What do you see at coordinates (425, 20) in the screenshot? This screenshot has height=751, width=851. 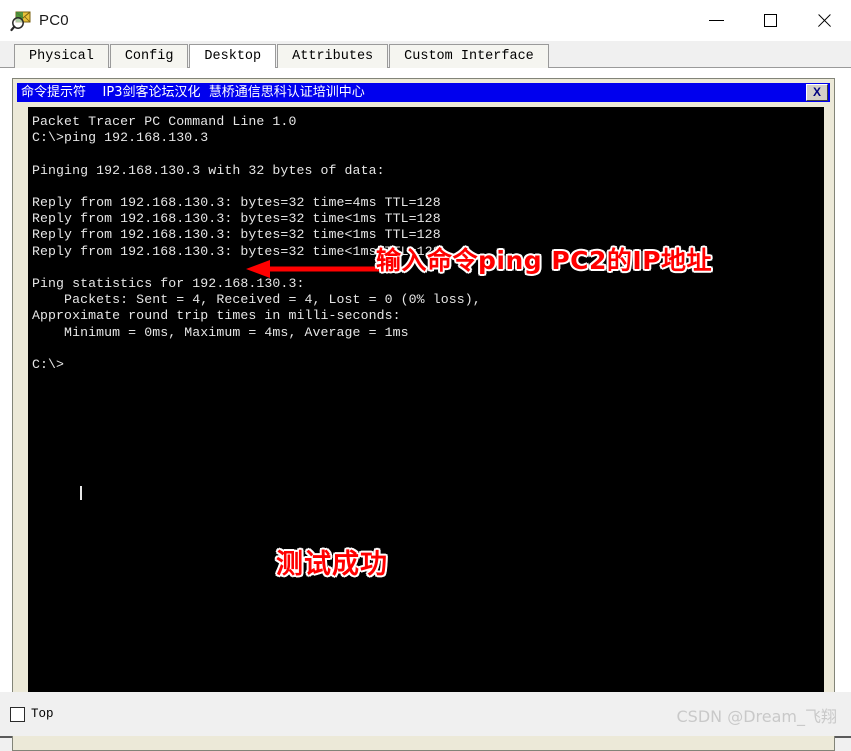 I see `window-title-bar: PC0` at bounding box center [425, 20].